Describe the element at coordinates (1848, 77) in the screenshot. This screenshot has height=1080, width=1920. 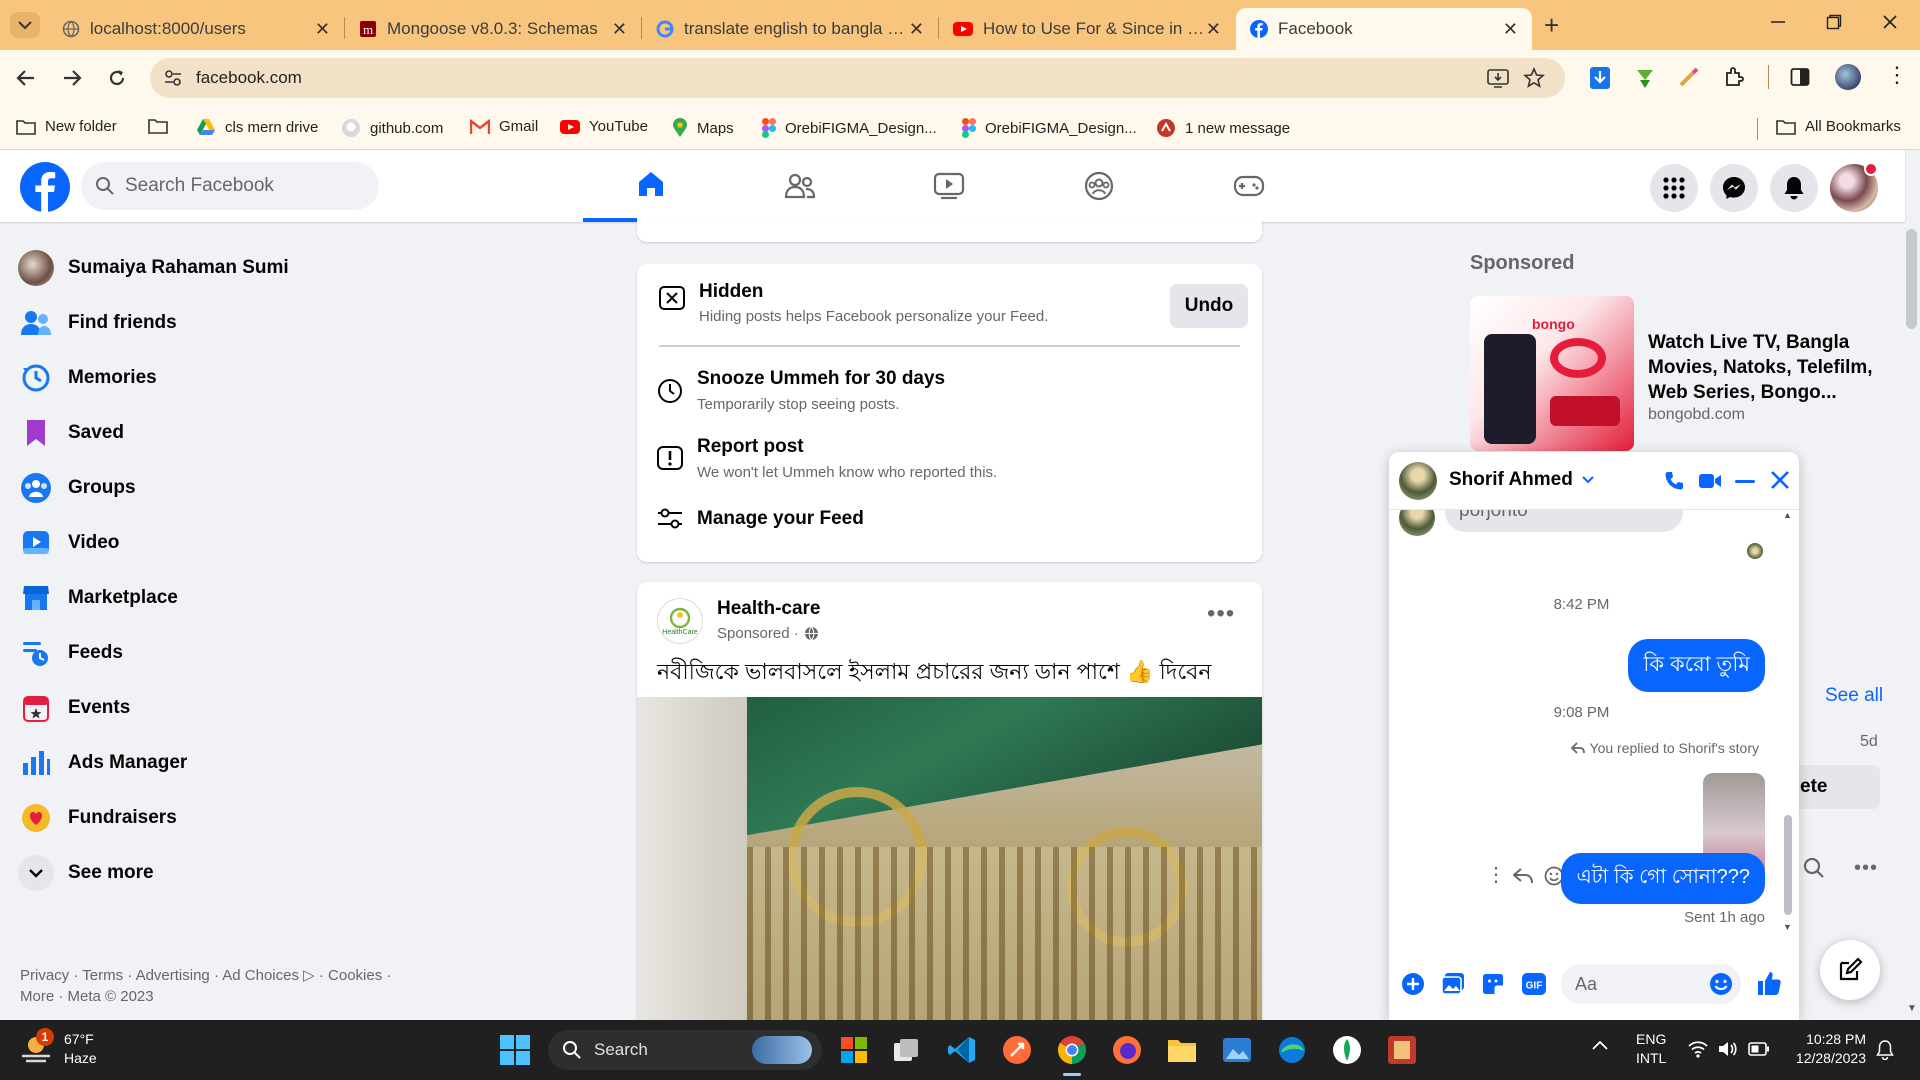
I see `profile-avatar` at that location.